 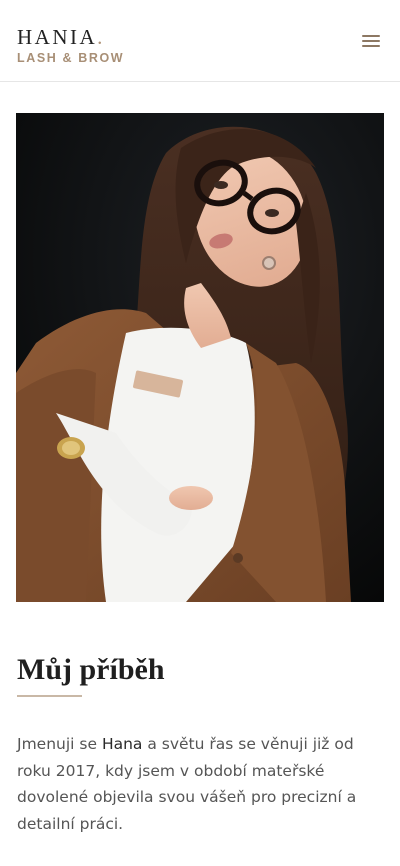 What do you see at coordinates (59, 744) in the screenshot?
I see `story-intro: Jmenuji se` at bounding box center [59, 744].